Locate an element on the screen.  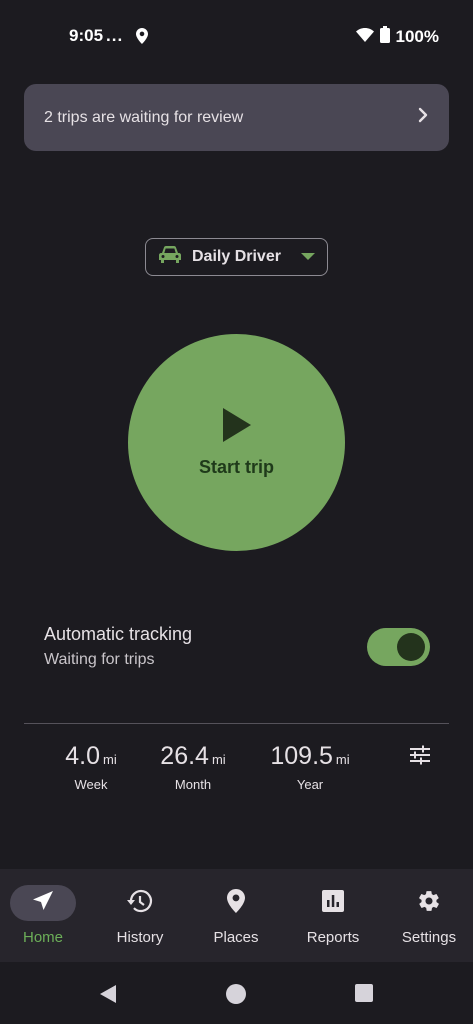
stat-month: 26.4 mi Month is located at coordinates (193, 767).